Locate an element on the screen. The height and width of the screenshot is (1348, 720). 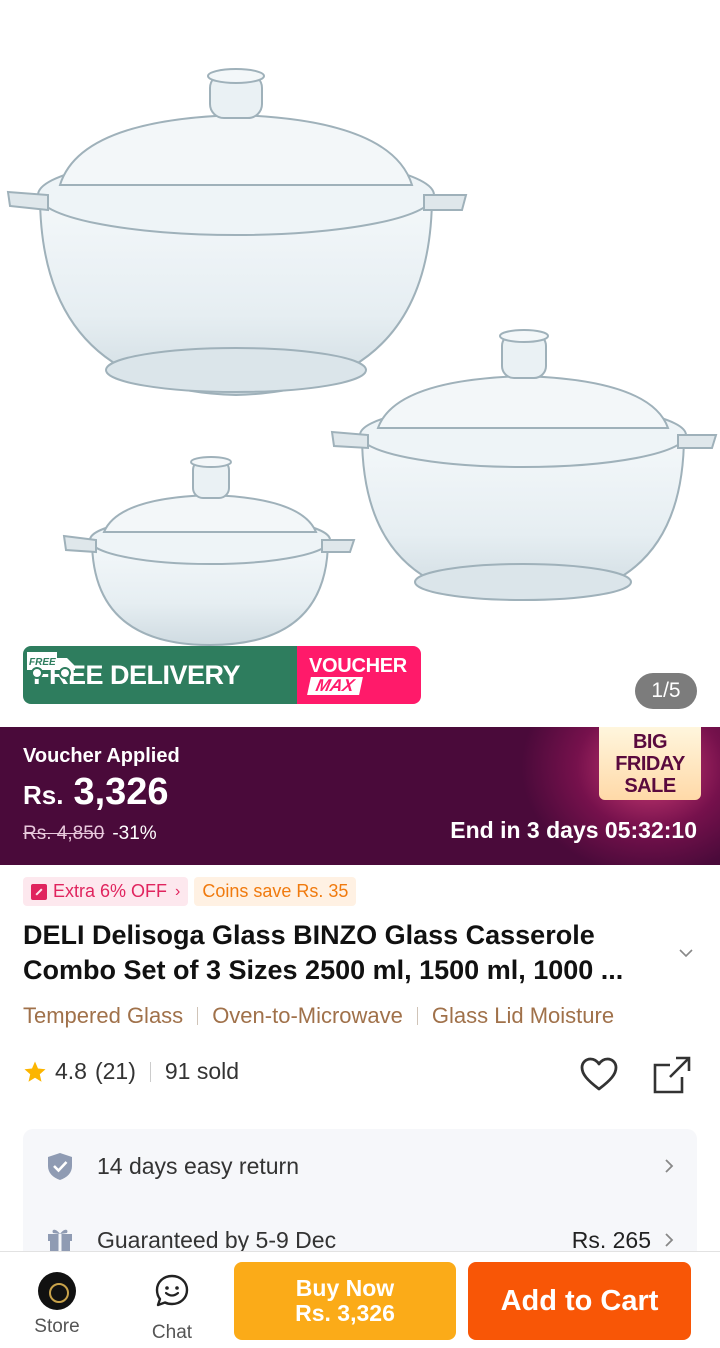
bottom-action-bar: Store Chat Buy Now Rs. 3,326 Add to Cart is located at coordinates (360, 1299).